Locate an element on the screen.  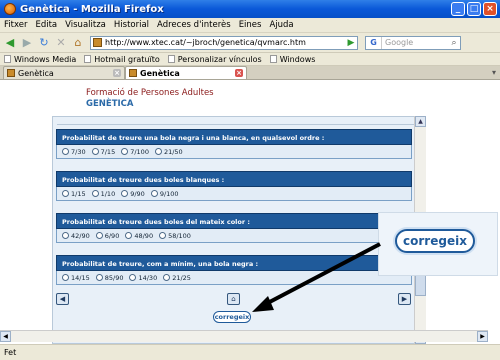
go-icon: ▶ is located at coordinates (351, 43).